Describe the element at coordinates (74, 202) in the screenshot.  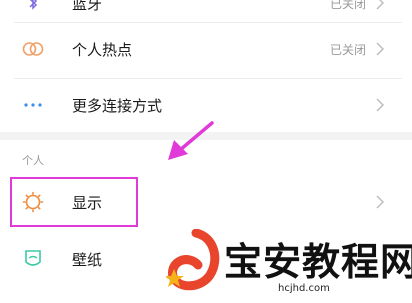
I see `highlight-annotation-box` at that location.